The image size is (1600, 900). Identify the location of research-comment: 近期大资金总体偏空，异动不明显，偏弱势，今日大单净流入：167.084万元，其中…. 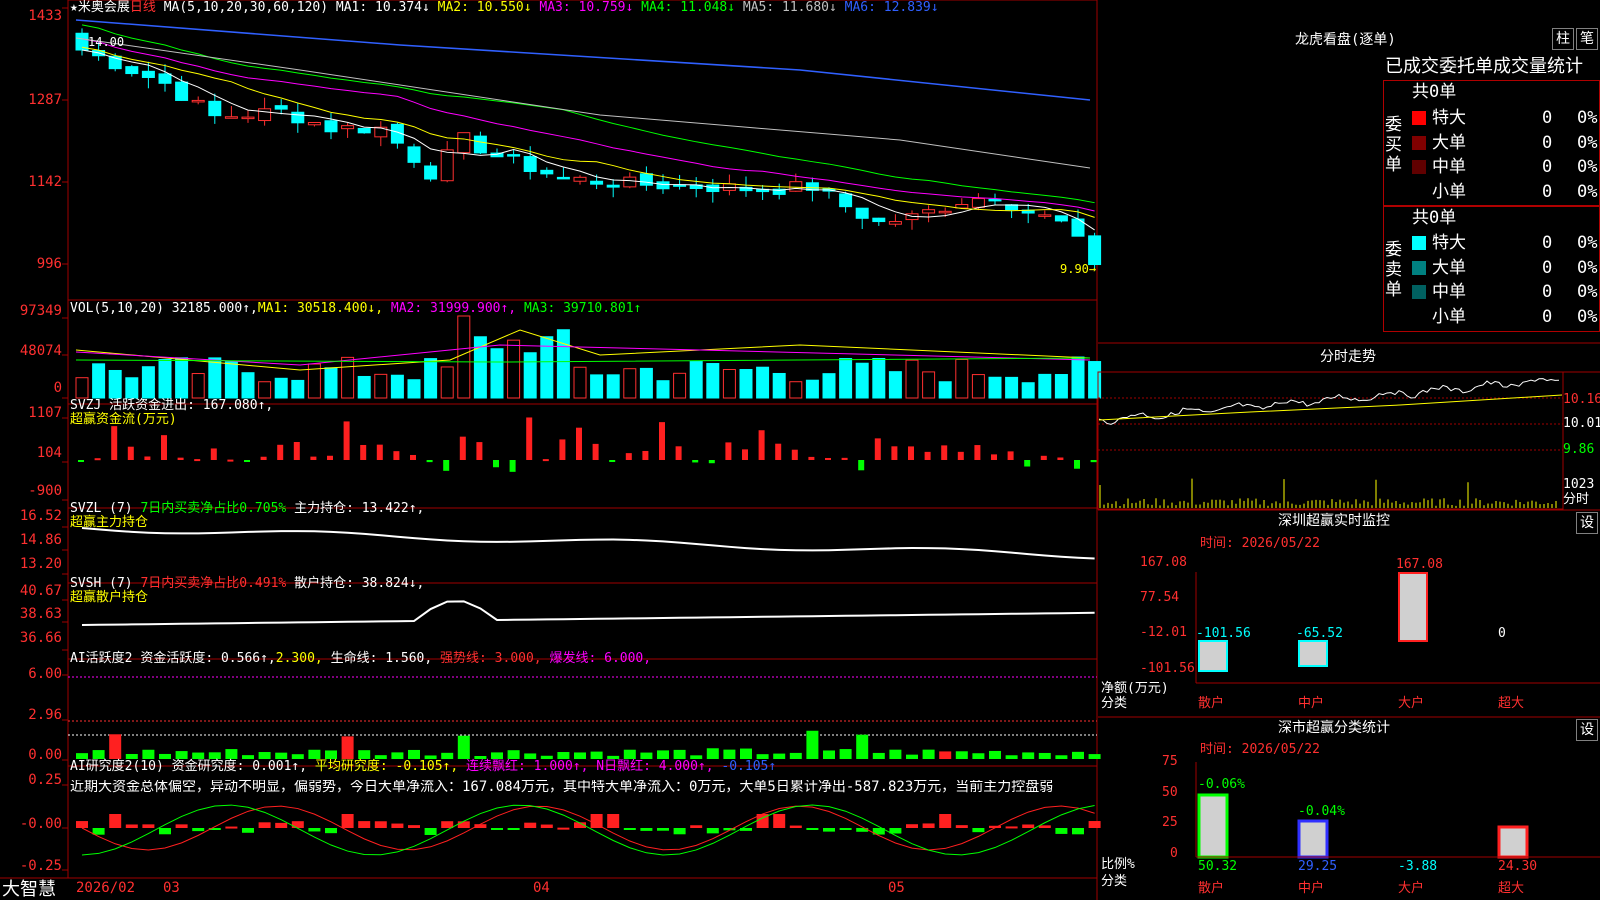
(562, 787).